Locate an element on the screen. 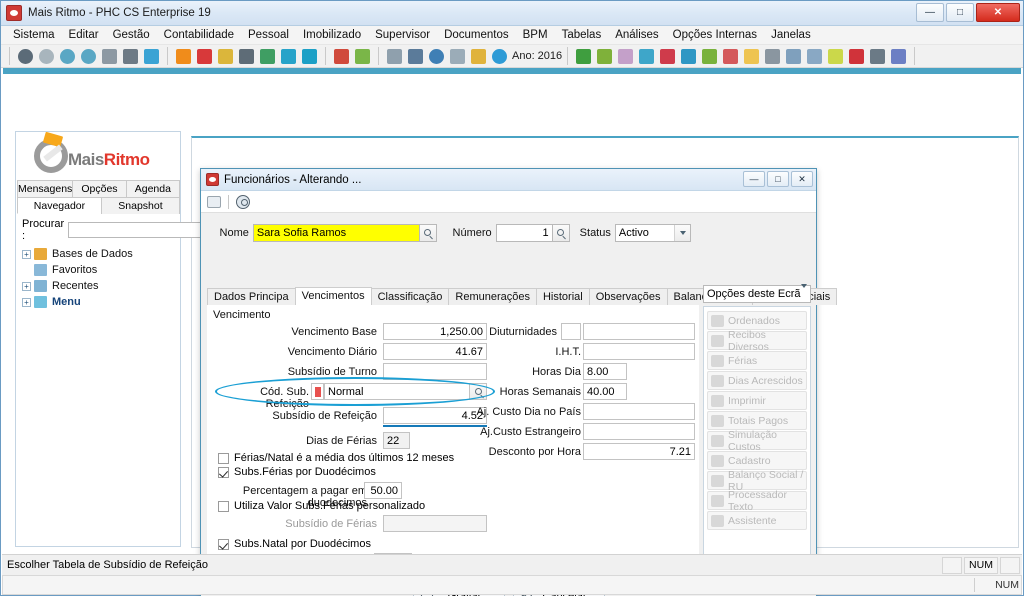 This screenshot has height=596, width=1024. iht-field is located at coordinates (639, 351).